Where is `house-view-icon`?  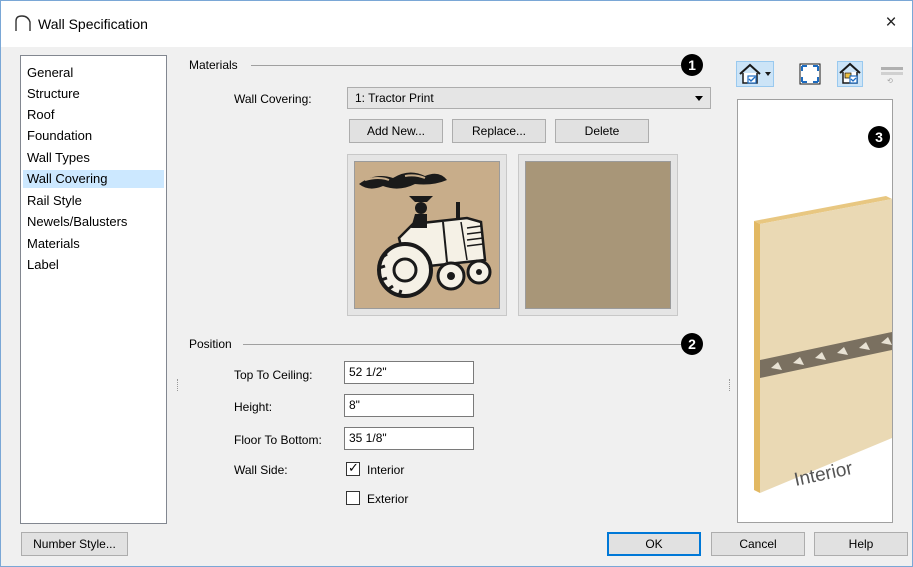 house-view-icon is located at coordinates (755, 73).